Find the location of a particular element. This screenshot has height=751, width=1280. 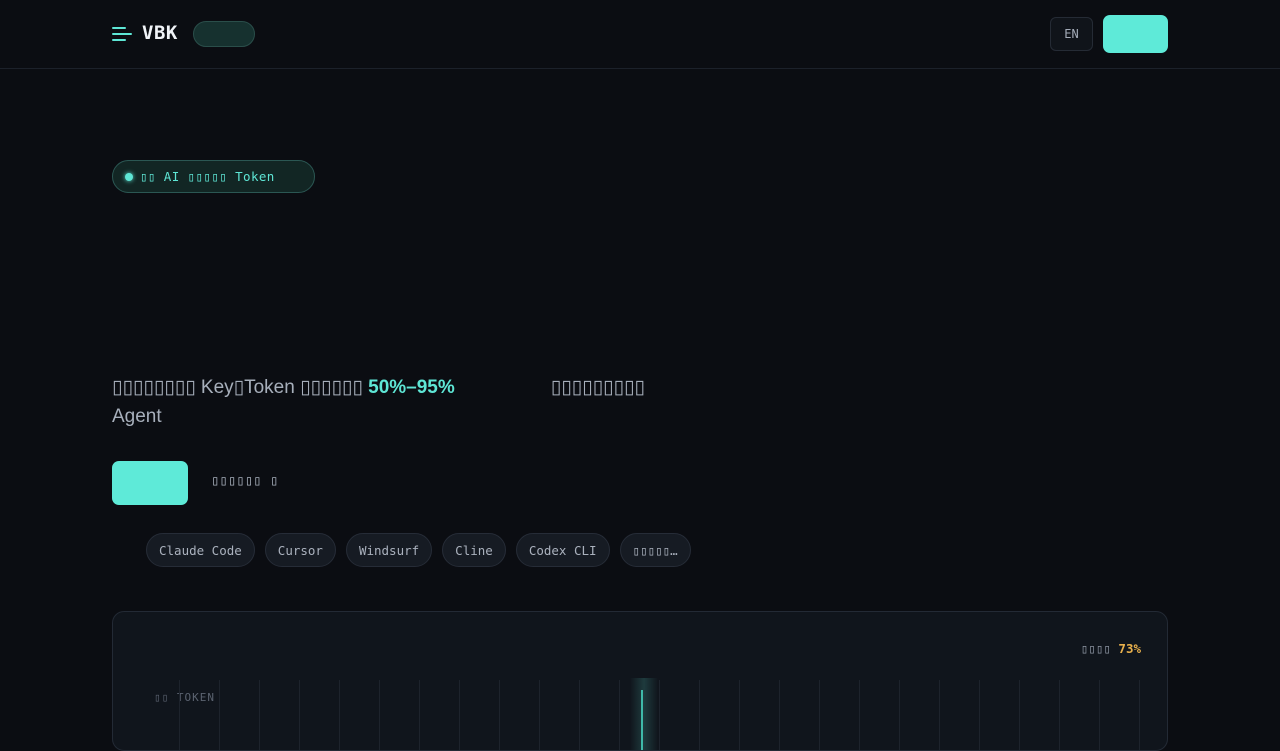

hero-description-text: ▯▯▯▯▯▯▯▯ Key▯Token ▯▯▯▯▯▯ is located at coordinates (240, 387).